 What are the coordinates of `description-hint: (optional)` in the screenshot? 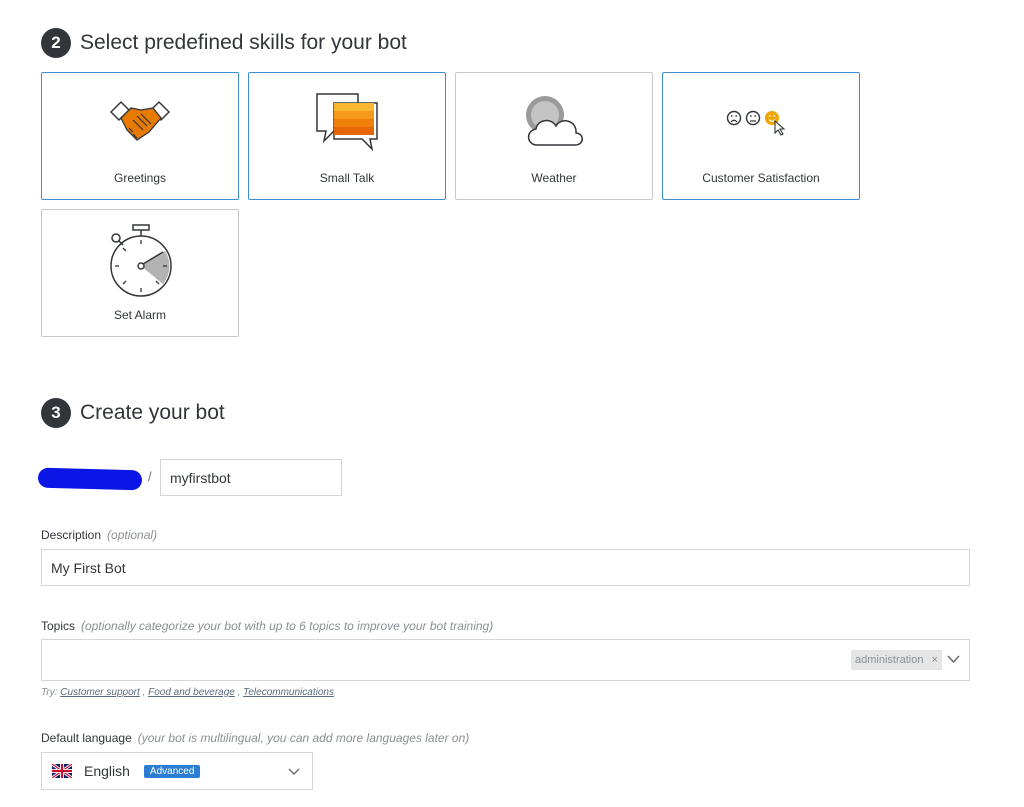 It's located at (132, 535).